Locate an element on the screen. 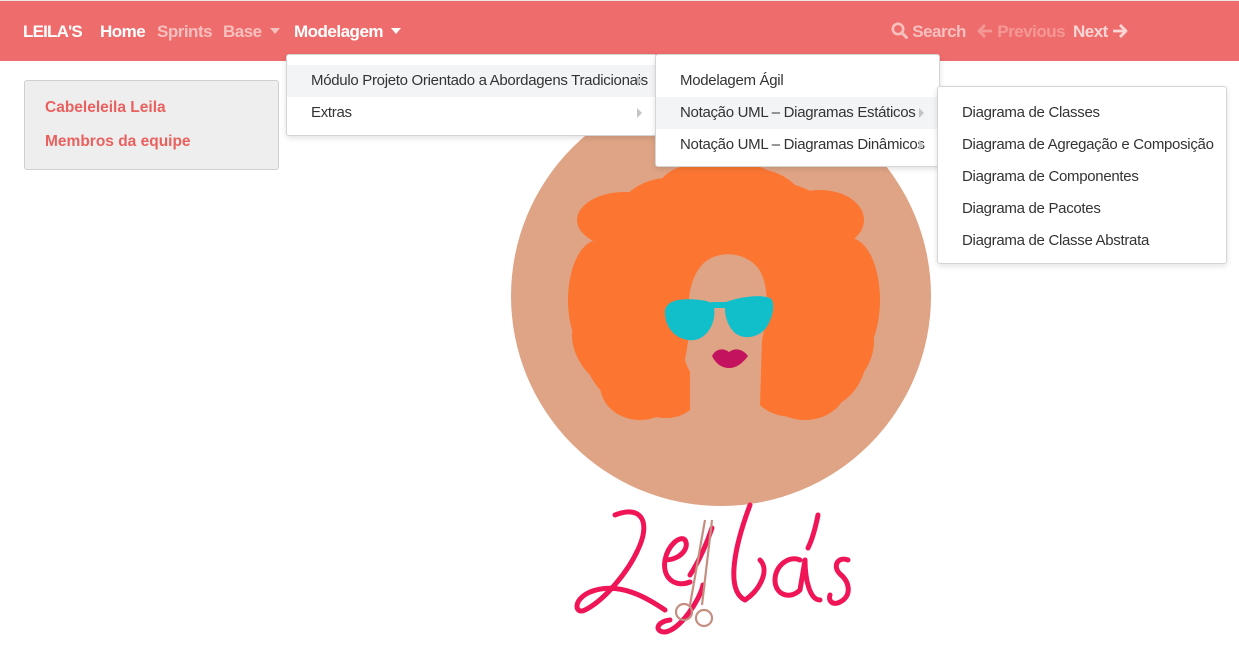 The image size is (1239, 652). menu-item-diagrama-componentes: Diagrama de Componentes is located at coordinates (1082, 177).